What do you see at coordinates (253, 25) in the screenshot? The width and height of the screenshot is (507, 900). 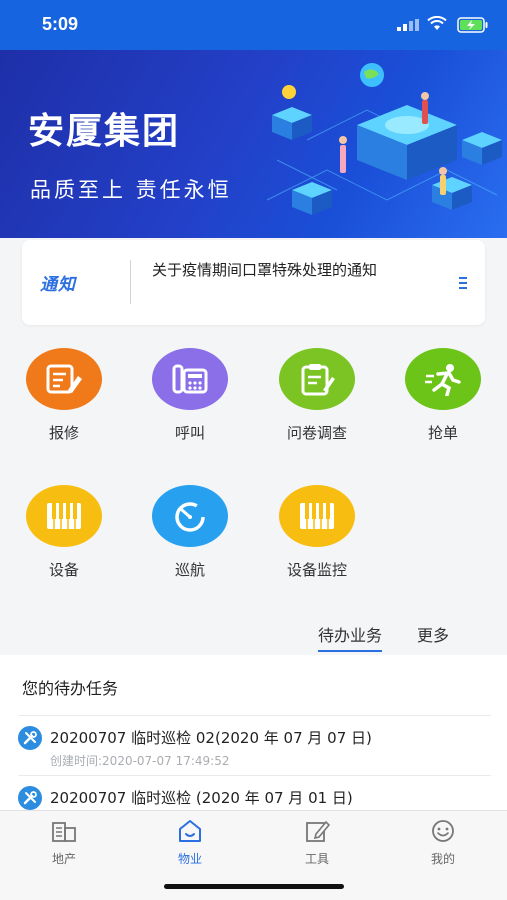 I see `status-bar: 5:09` at bounding box center [253, 25].